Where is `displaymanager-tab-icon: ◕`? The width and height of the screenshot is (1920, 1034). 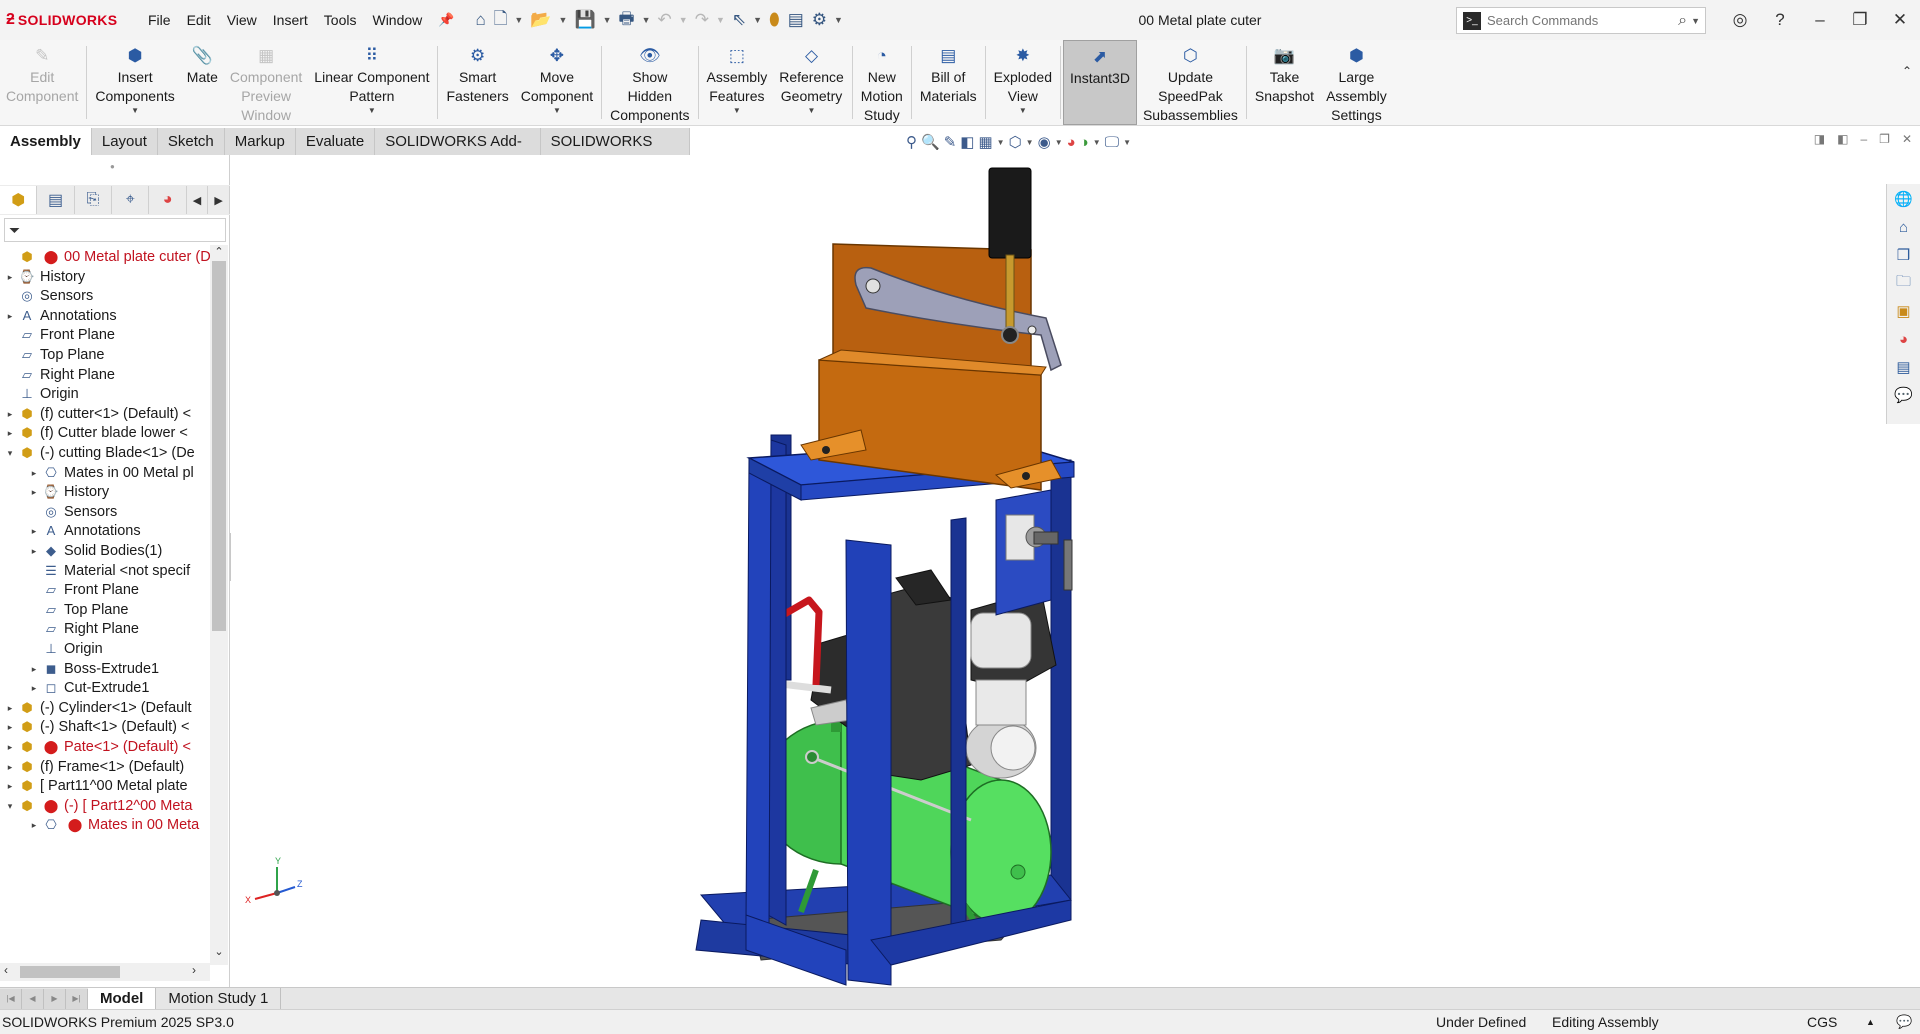 displaymanager-tab-icon: ◕ is located at coordinates (168, 200).